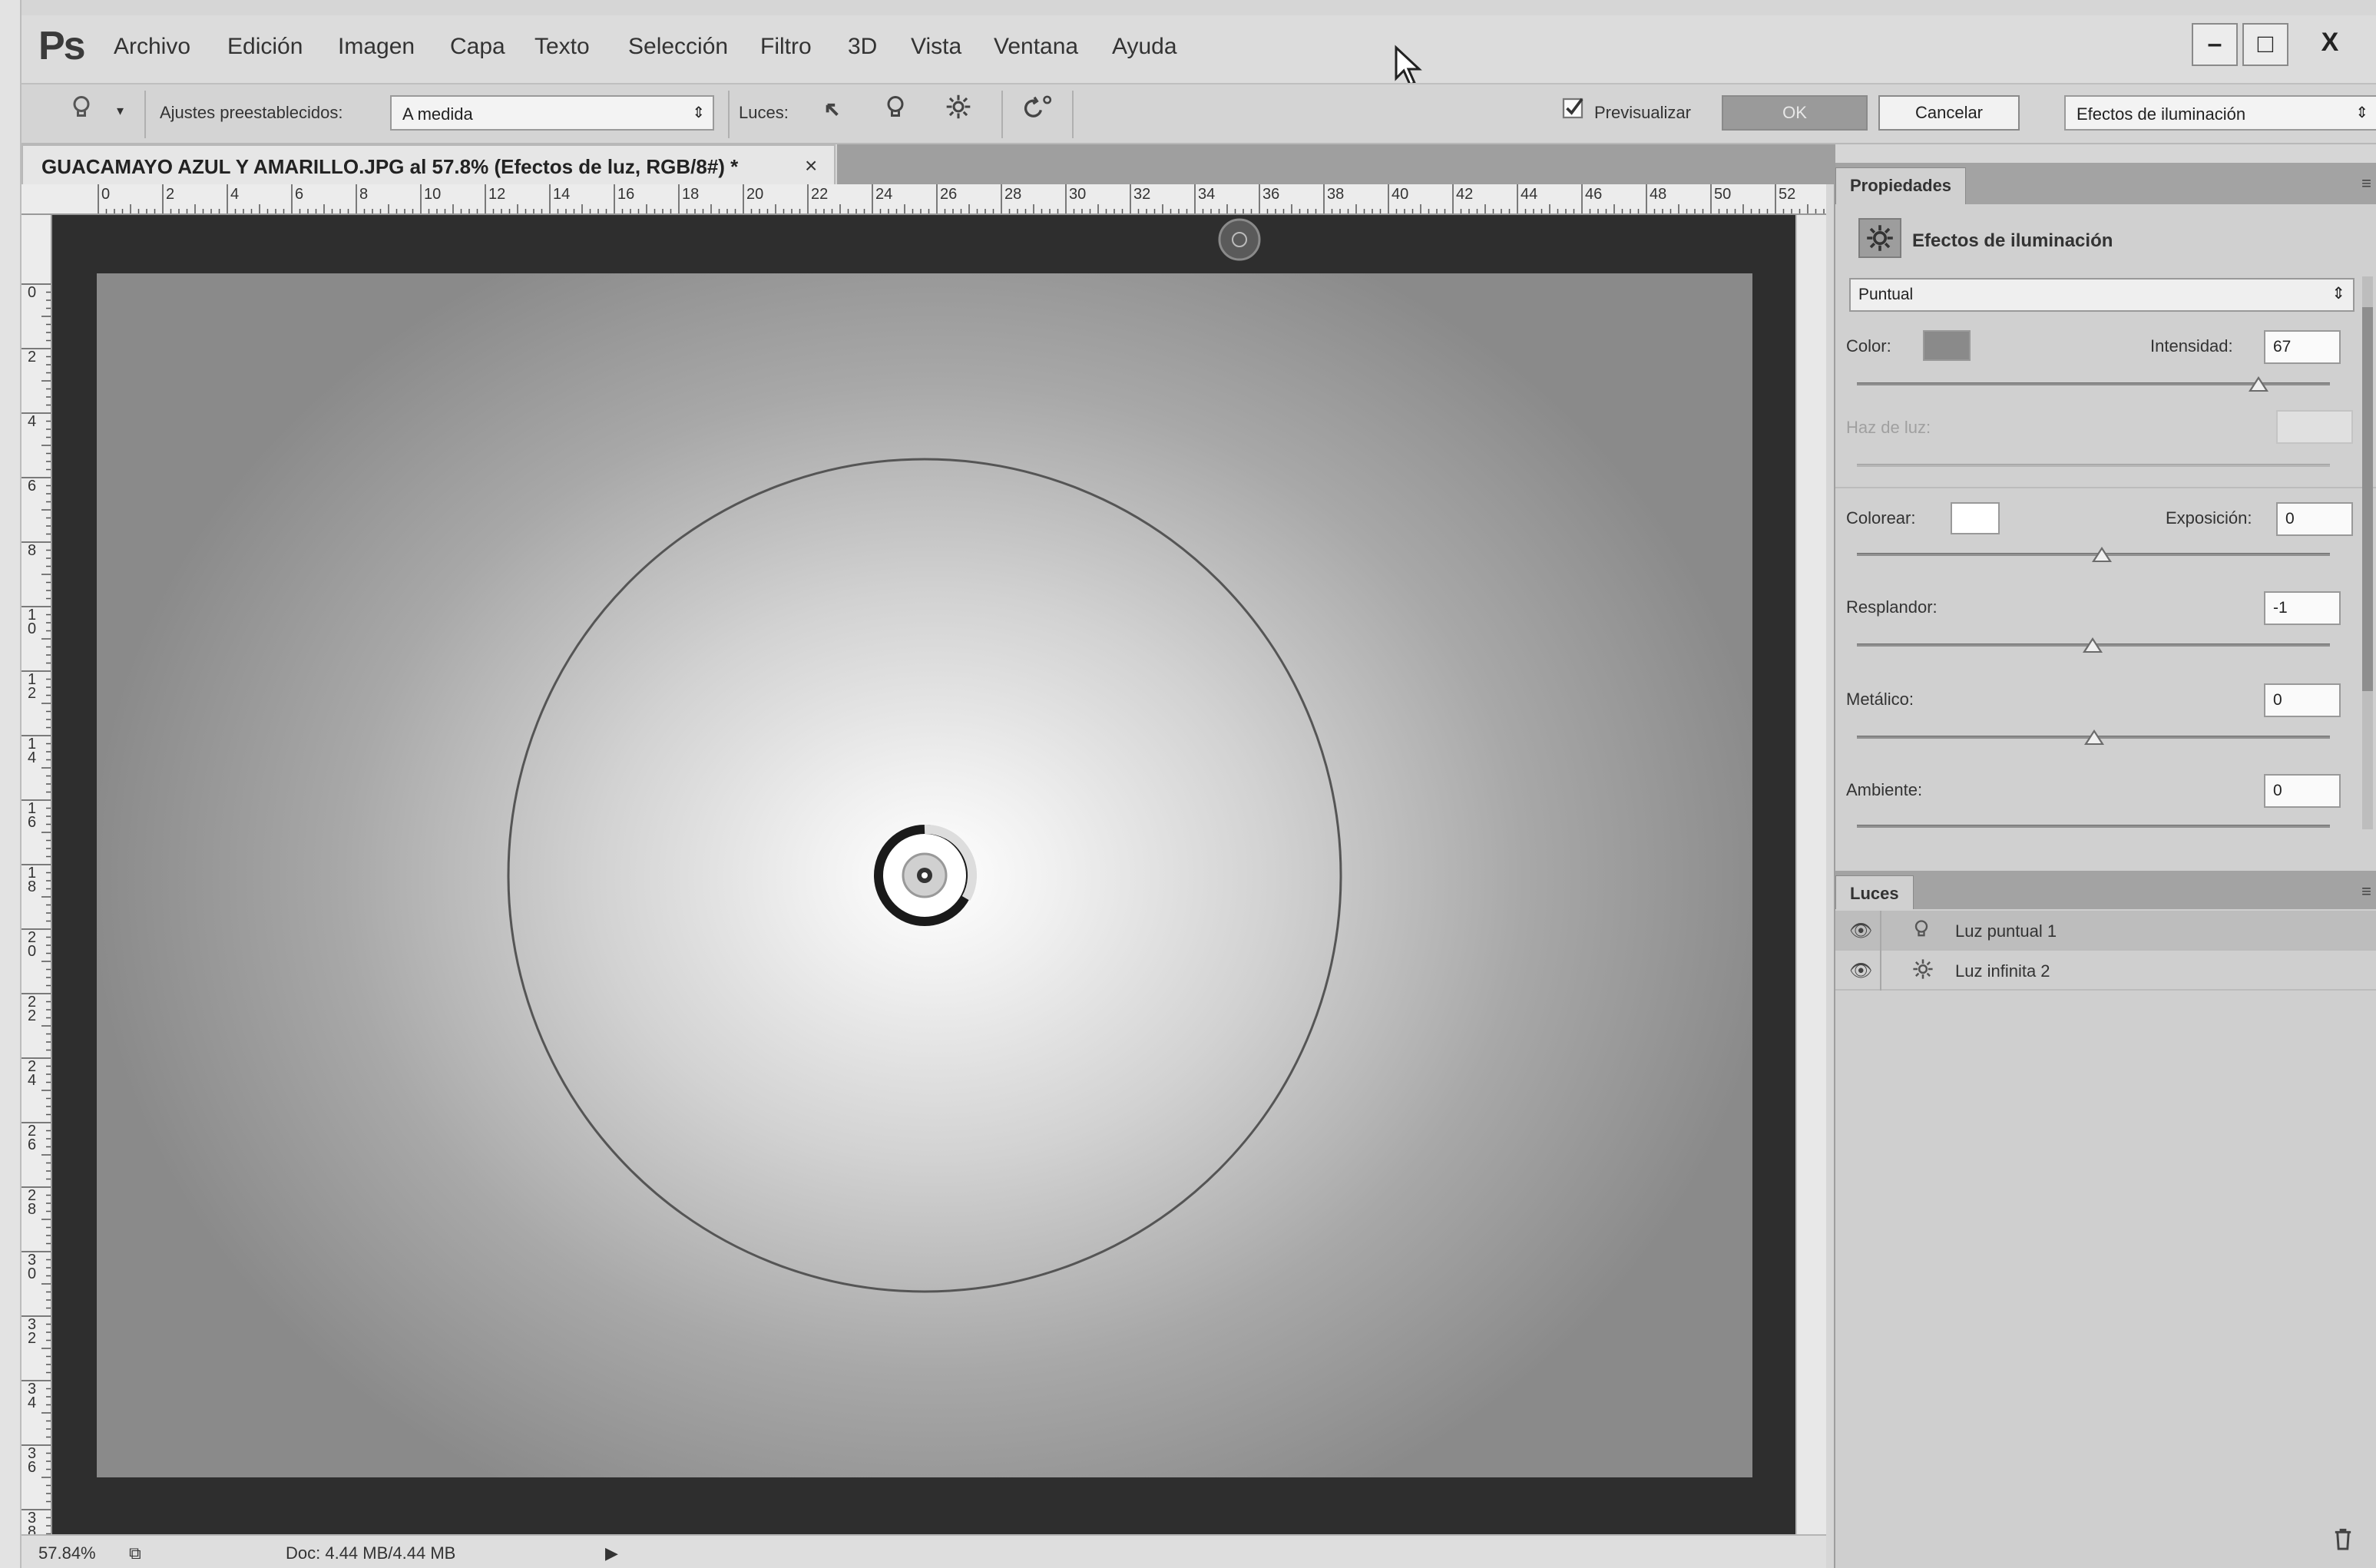 The height and width of the screenshot is (1568, 2376). What do you see at coordinates (1949, 113) in the screenshot?
I see `cancel-button: Cancelar` at bounding box center [1949, 113].